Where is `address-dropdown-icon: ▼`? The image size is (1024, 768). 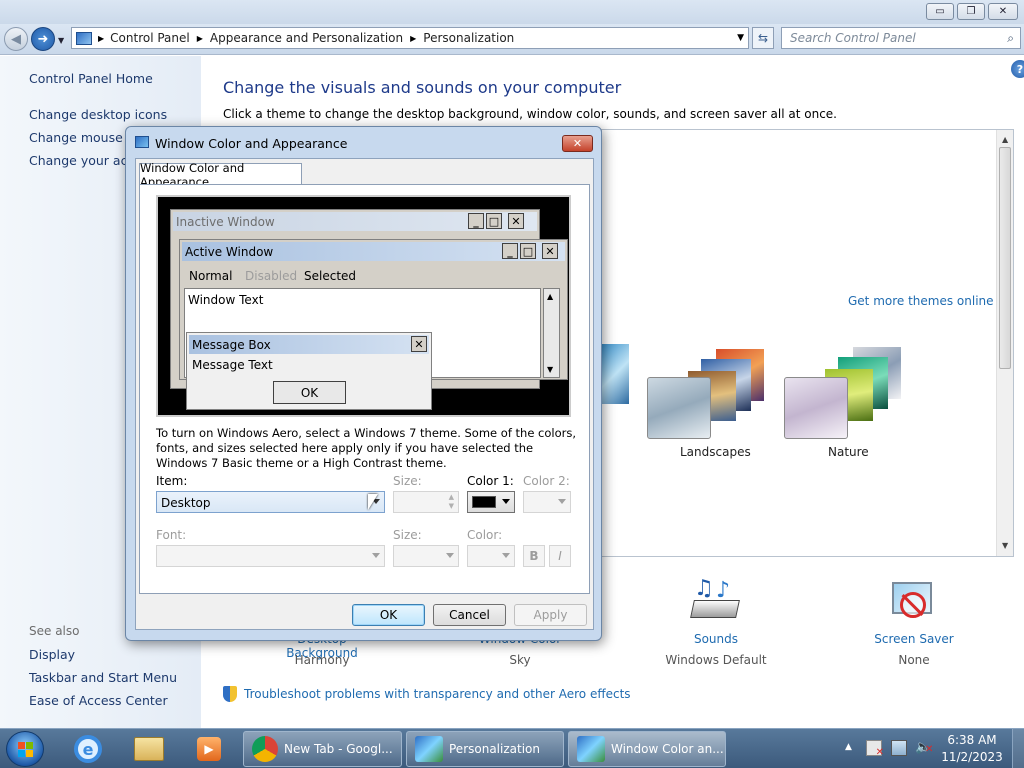 address-dropdown-icon: ▼ is located at coordinates (740, 38).